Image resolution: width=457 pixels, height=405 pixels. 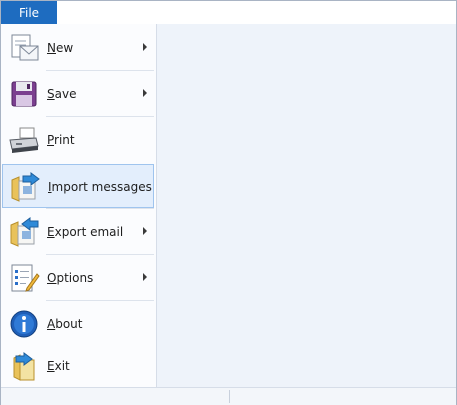 I want to click on export-folder-icon, so click(x=24, y=232).